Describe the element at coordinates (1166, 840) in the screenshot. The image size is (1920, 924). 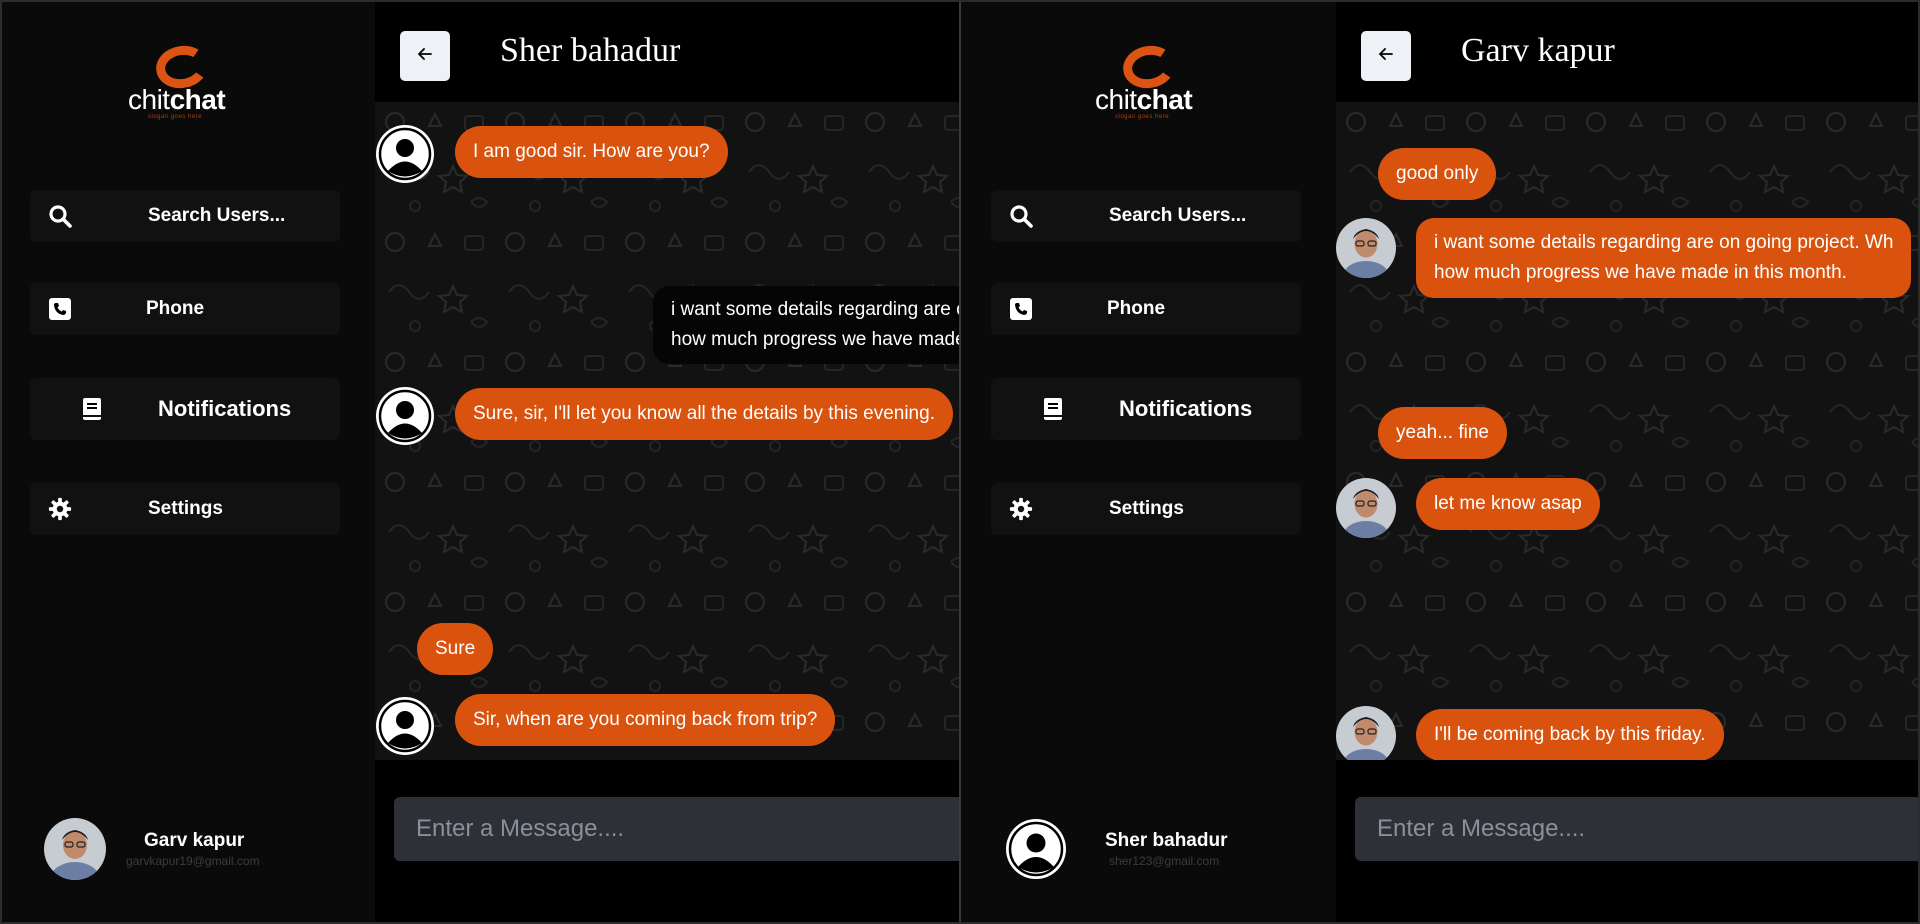
I see `user-name: Sher bahadur` at that location.